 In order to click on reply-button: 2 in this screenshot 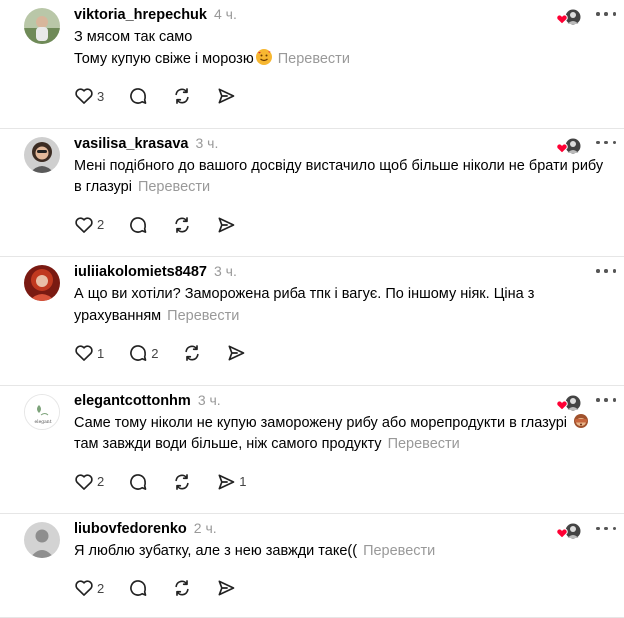, I will do `click(143, 353)`.